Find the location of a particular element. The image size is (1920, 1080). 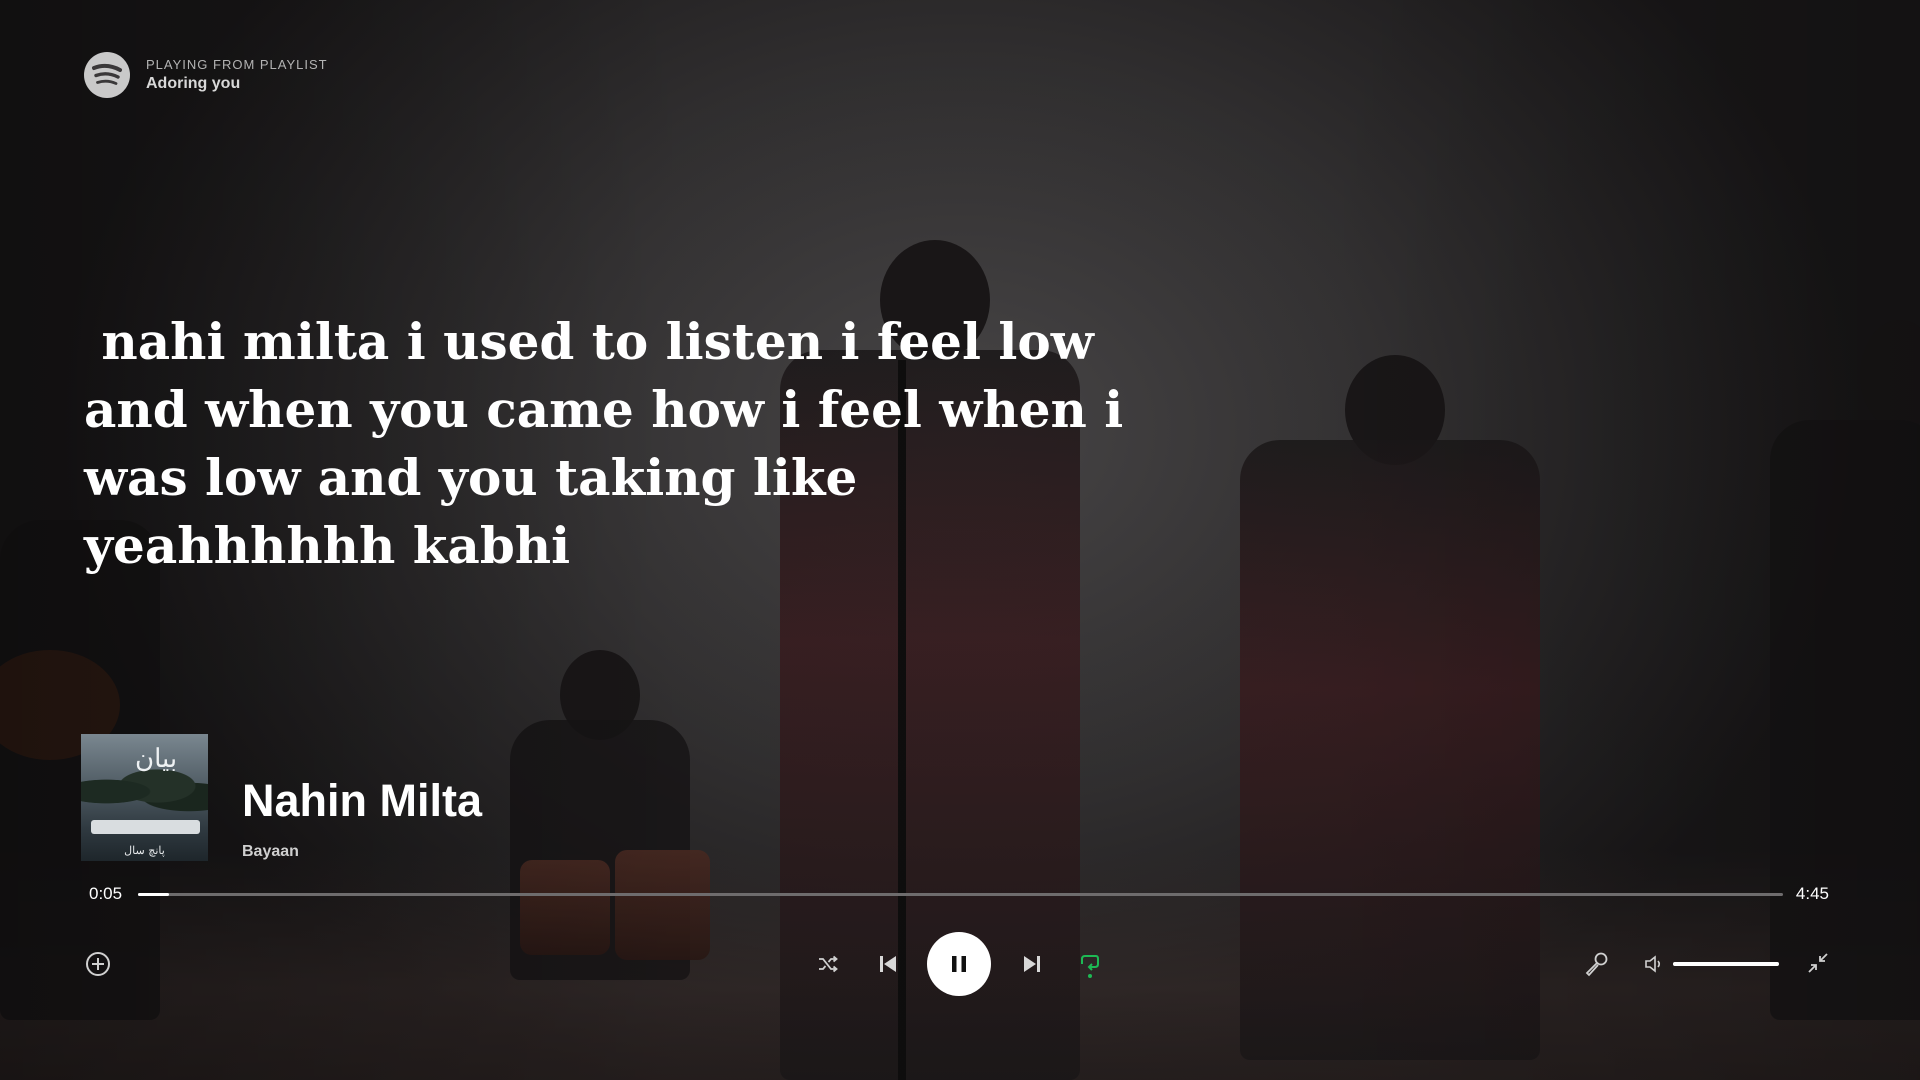

header-text: PLAYING FROM PLAYLIST Adoring you is located at coordinates (237, 75).